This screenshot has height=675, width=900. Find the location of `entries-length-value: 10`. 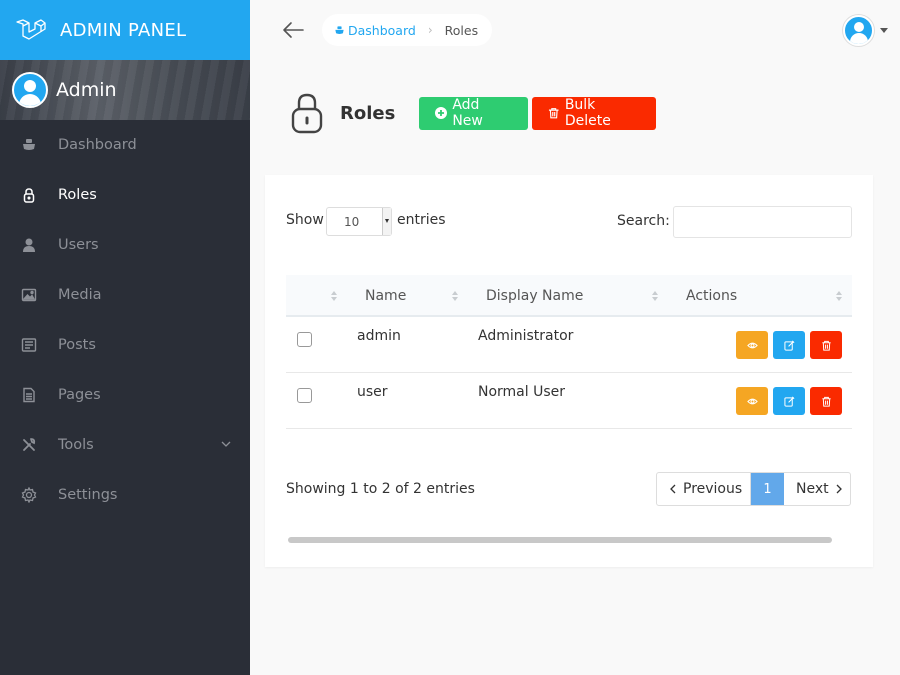

entries-length-value: 10 is located at coordinates (352, 222).